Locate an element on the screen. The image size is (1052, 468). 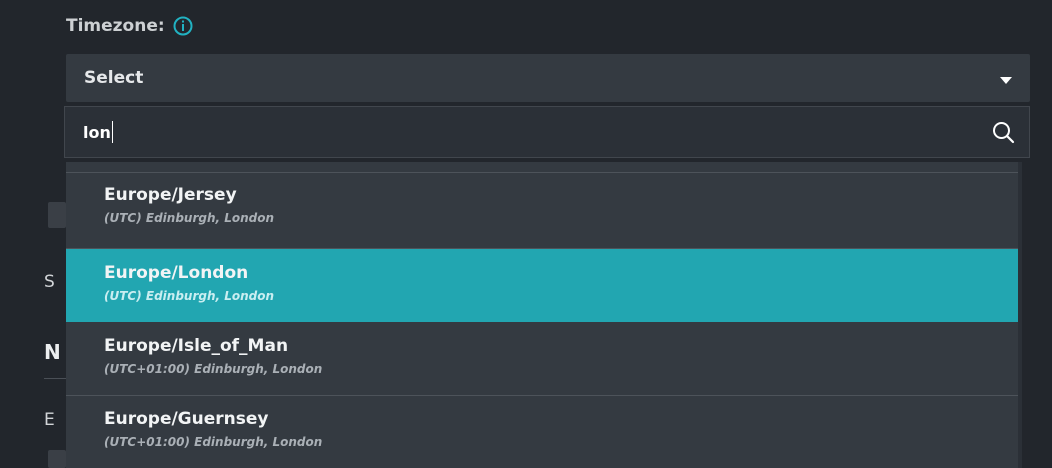
option-title: Europe/London is located at coordinates (176, 273).